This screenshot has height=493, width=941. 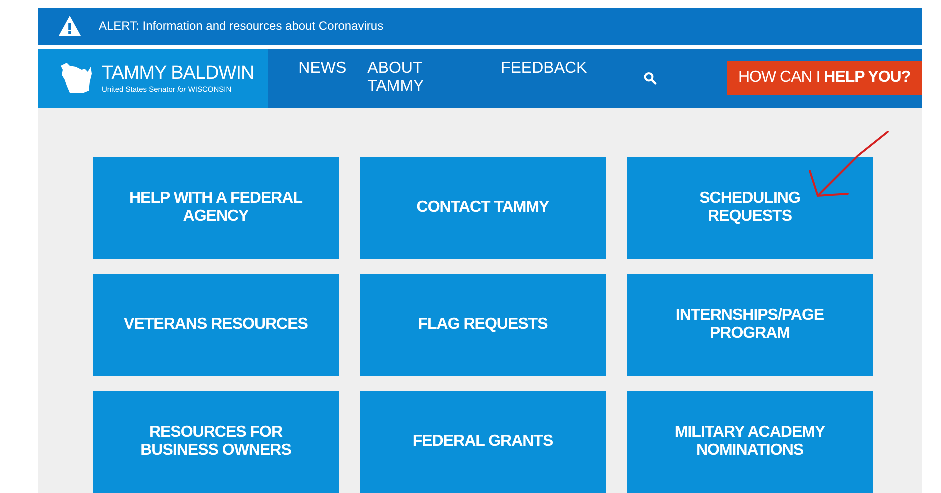 What do you see at coordinates (750, 442) in the screenshot?
I see `tile-link: MILITARY ACADEMY NOMINATIONS` at bounding box center [750, 442].